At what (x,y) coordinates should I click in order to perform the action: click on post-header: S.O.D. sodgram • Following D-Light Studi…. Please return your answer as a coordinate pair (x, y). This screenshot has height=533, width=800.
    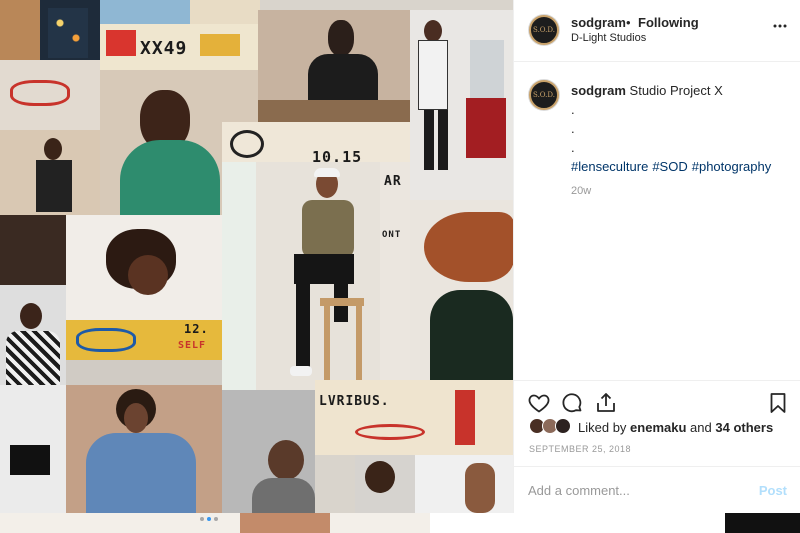
    Looking at the image, I should click on (657, 31).